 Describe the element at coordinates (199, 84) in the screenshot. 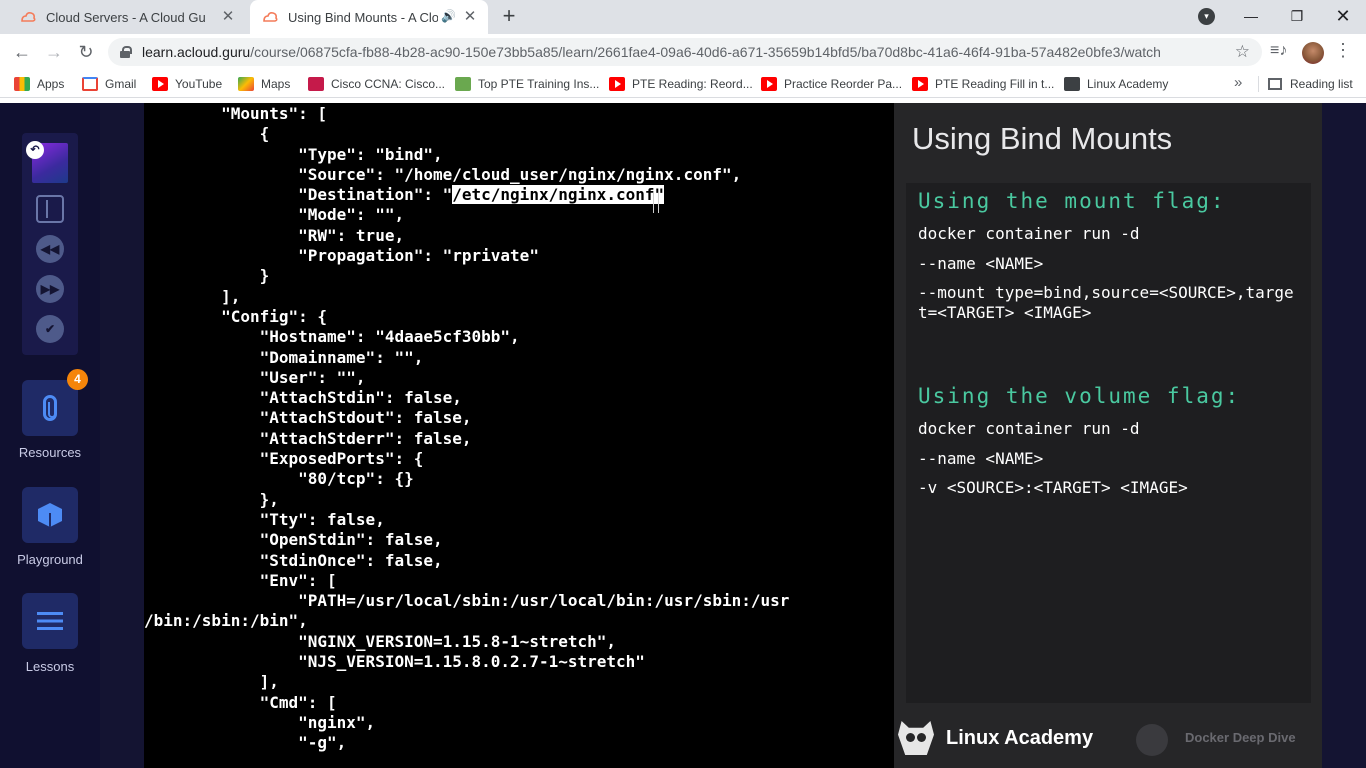

I see `bookmark-label: YouTube` at that location.